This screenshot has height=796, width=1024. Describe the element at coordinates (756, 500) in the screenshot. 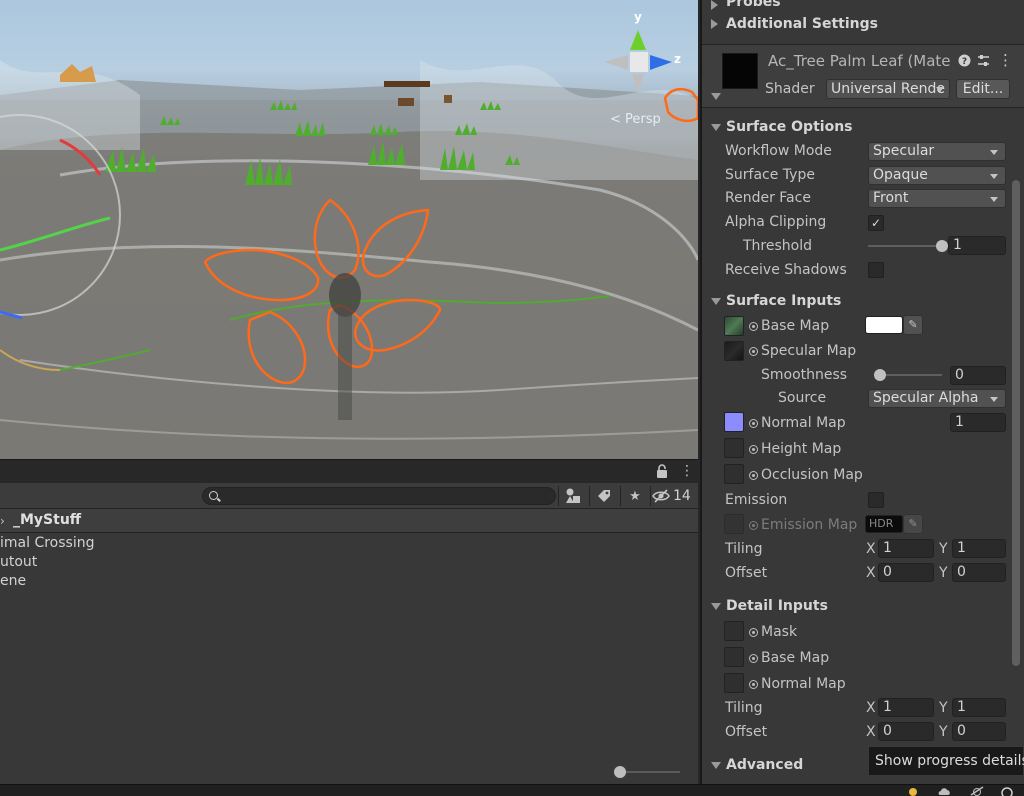

I see `emission-label: Emission` at that location.